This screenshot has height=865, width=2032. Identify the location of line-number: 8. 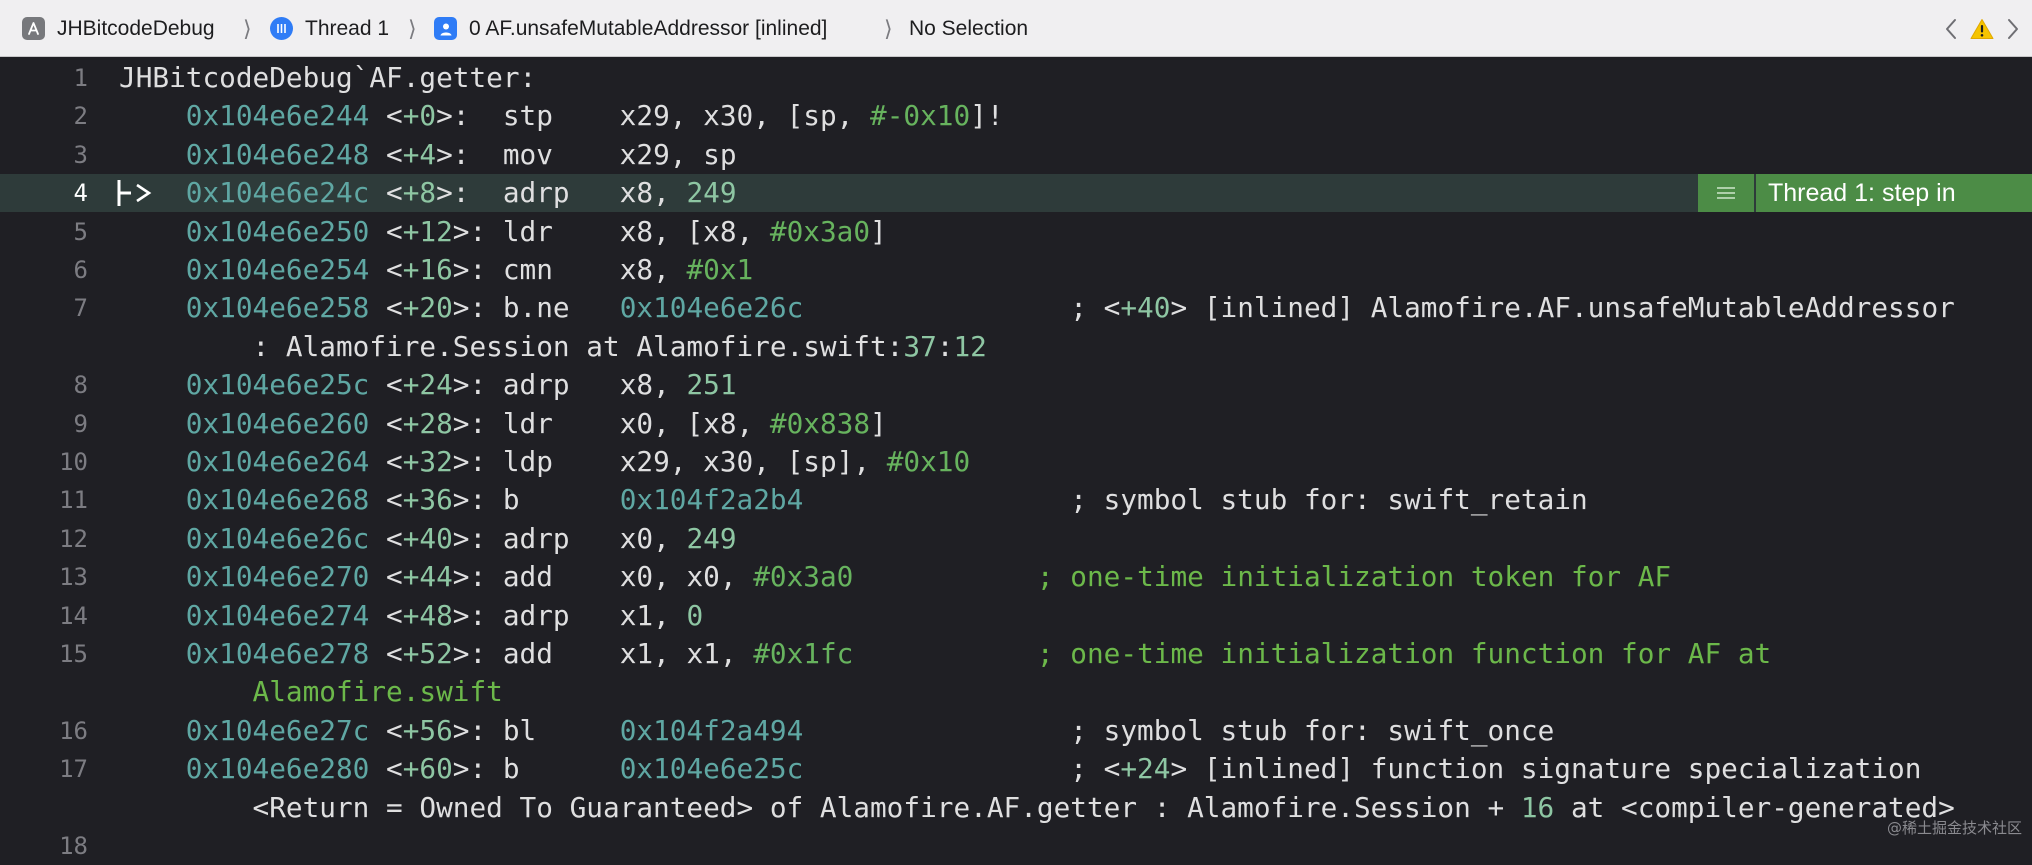
(44, 385).